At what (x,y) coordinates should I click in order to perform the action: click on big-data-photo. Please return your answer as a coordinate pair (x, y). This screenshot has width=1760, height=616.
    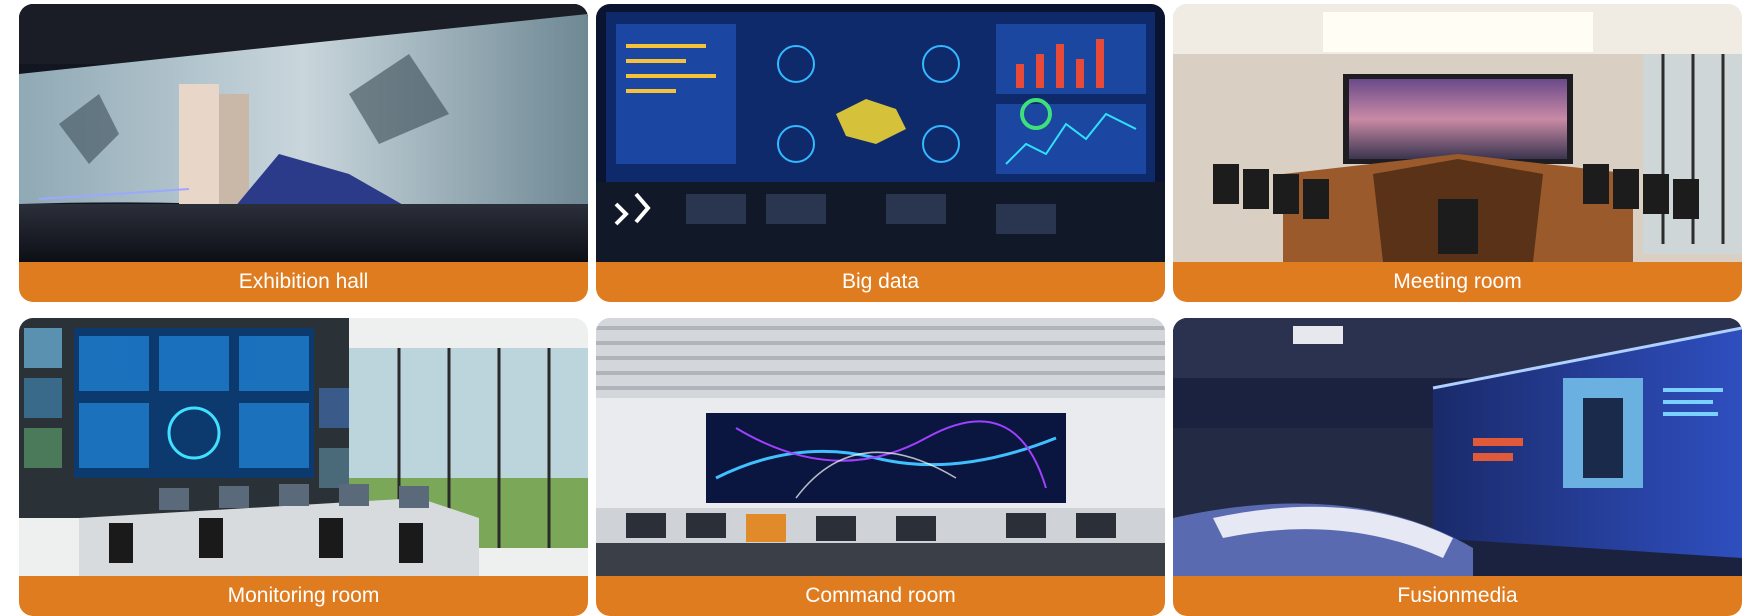
    Looking at the image, I should click on (880, 133).